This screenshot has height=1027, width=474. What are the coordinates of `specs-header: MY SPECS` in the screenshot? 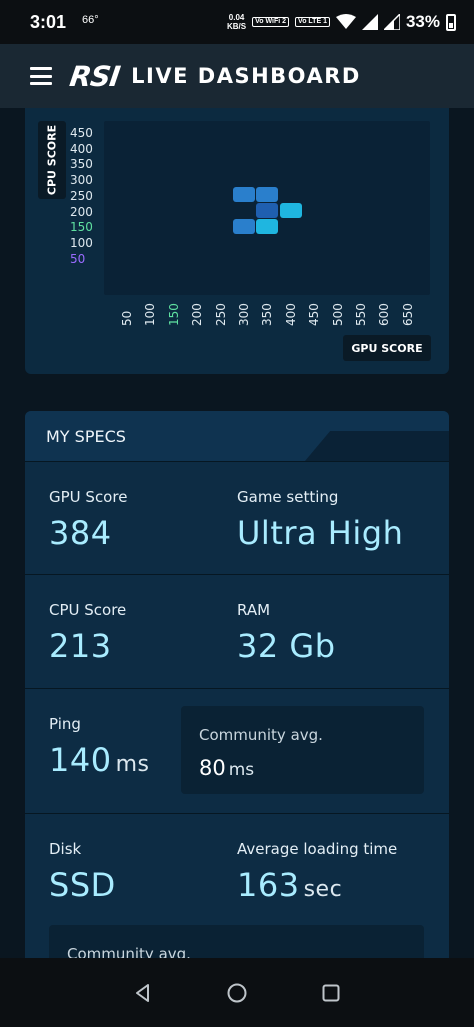 It's located at (237, 436).